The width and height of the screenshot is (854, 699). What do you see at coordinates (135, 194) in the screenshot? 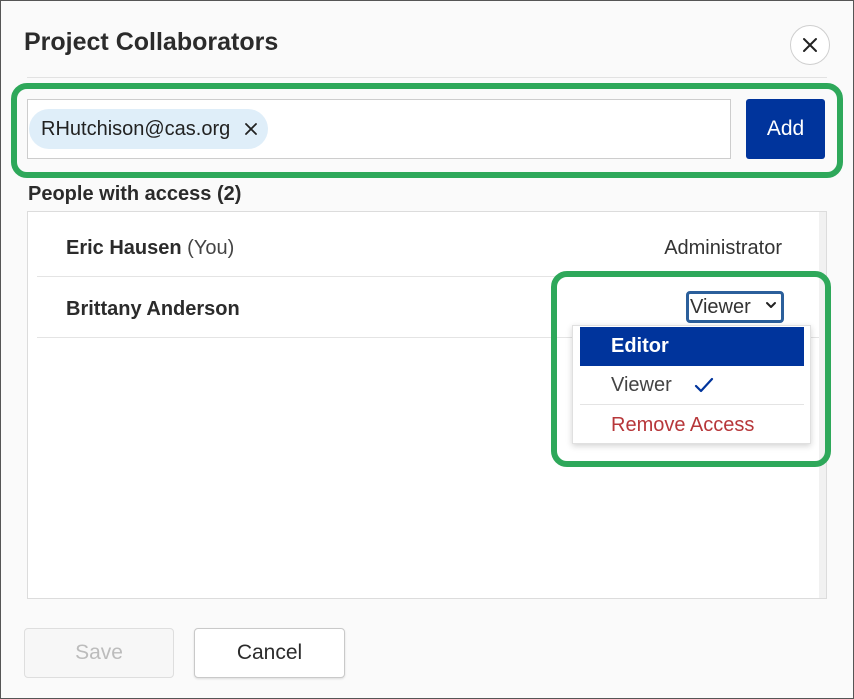
I see `people-with-access-heading: People with access (2)` at bounding box center [135, 194].